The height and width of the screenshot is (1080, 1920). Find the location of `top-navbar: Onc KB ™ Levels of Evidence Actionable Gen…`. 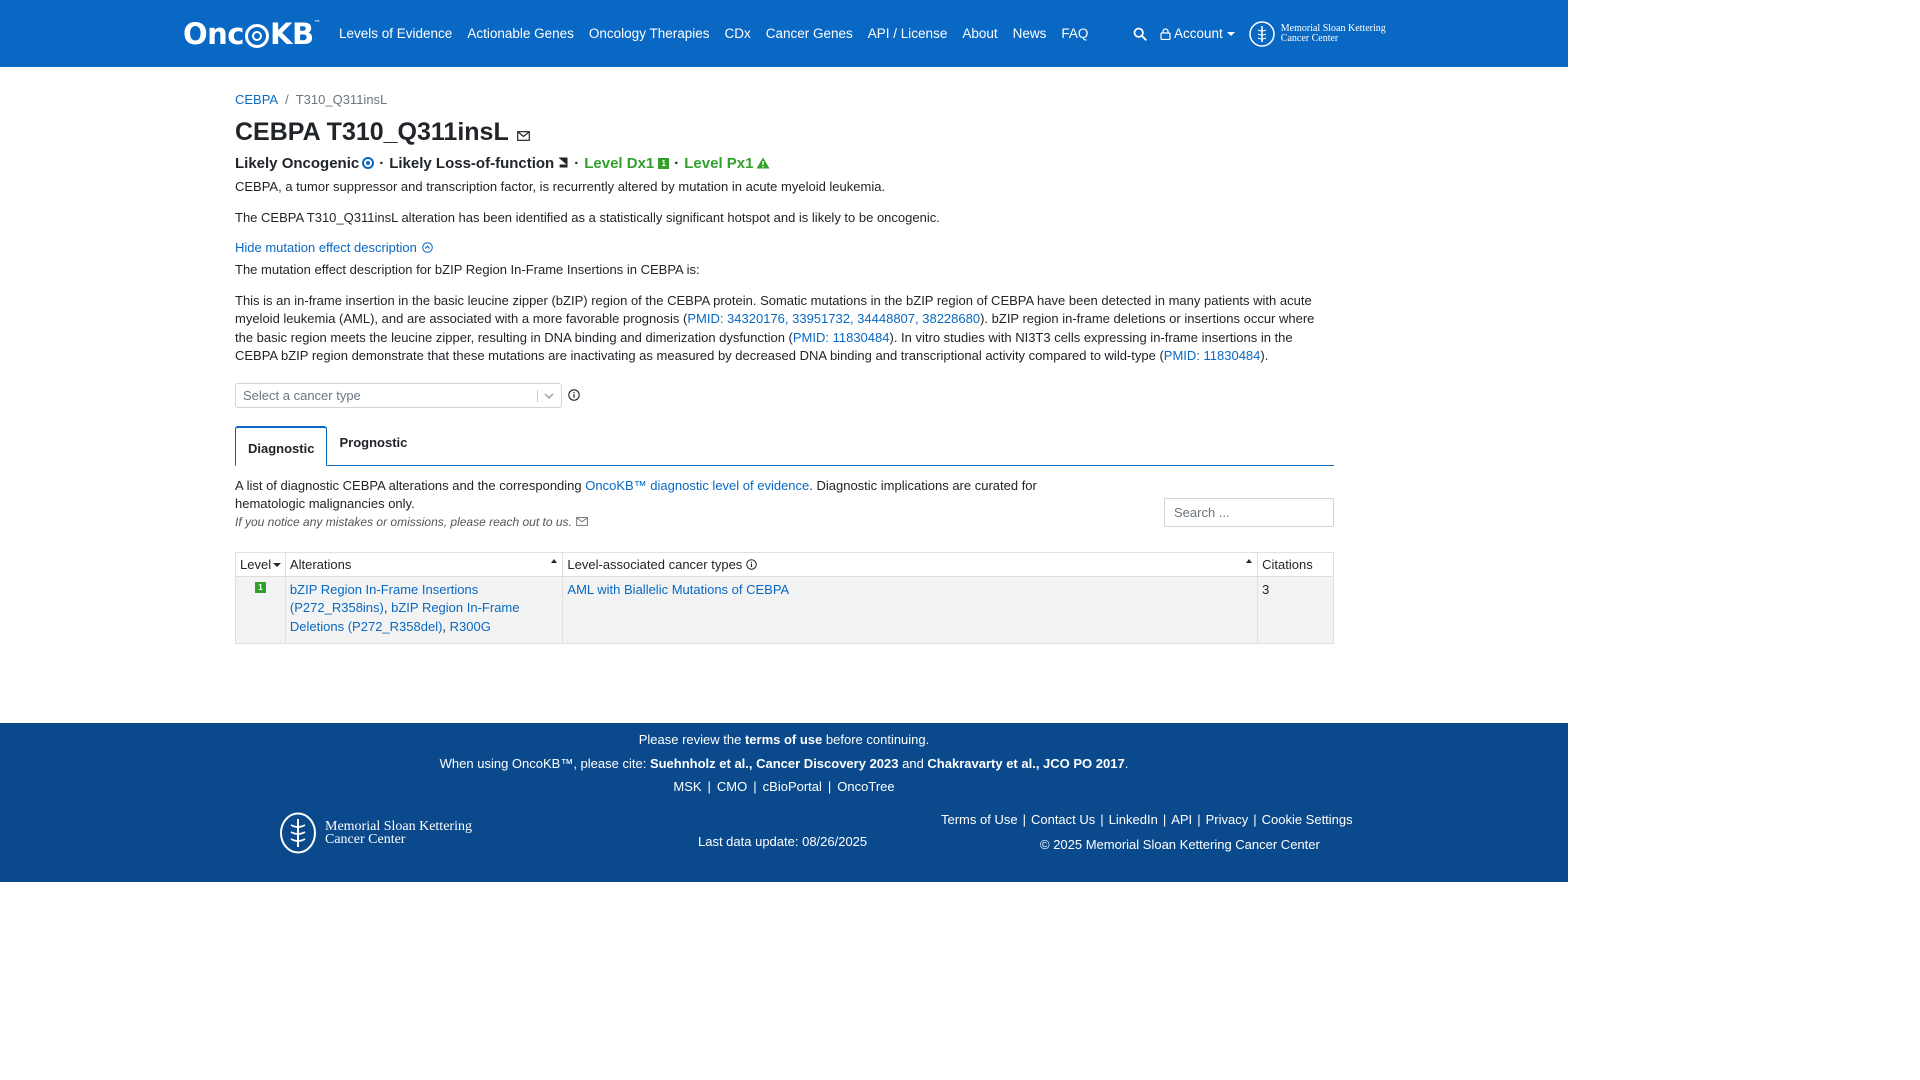

top-navbar: Onc KB ™ Levels of Evidence Actionable Gen… is located at coordinates (784, 33).